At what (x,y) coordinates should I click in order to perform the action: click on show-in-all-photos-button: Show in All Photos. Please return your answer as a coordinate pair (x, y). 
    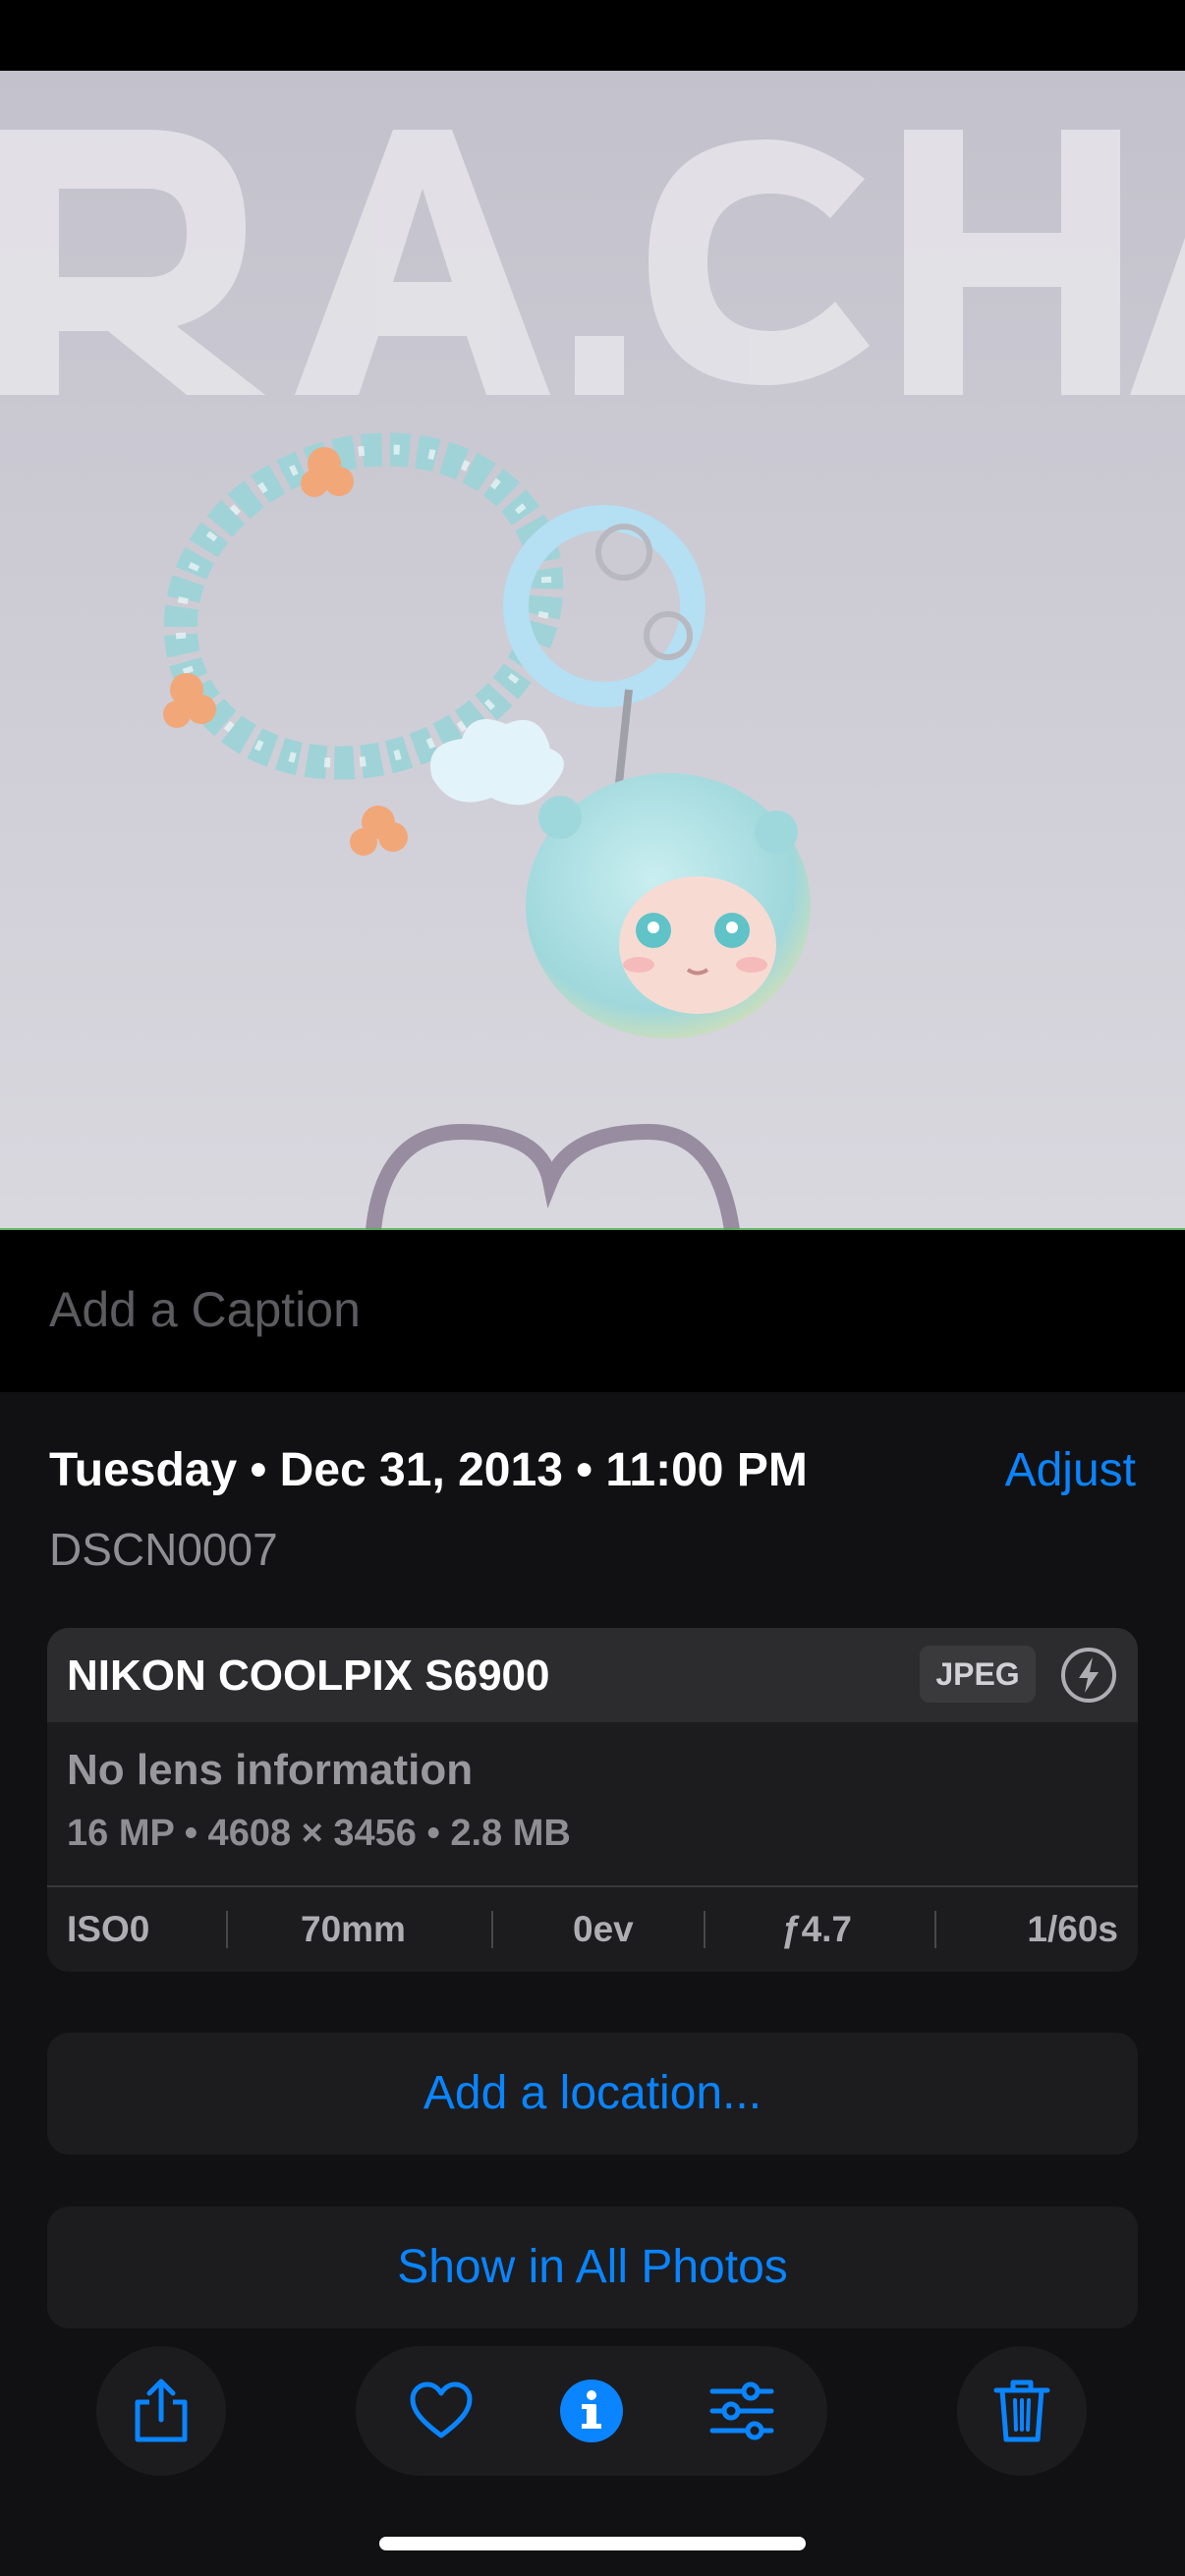
    Looking at the image, I should click on (592, 2267).